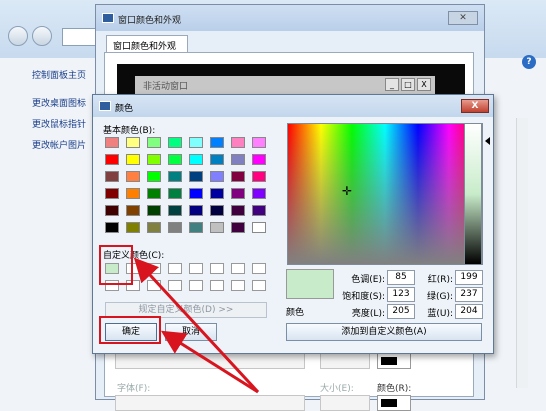 This screenshot has height=411, width=546. I want to click on green-field: 237, so click(469, 294).